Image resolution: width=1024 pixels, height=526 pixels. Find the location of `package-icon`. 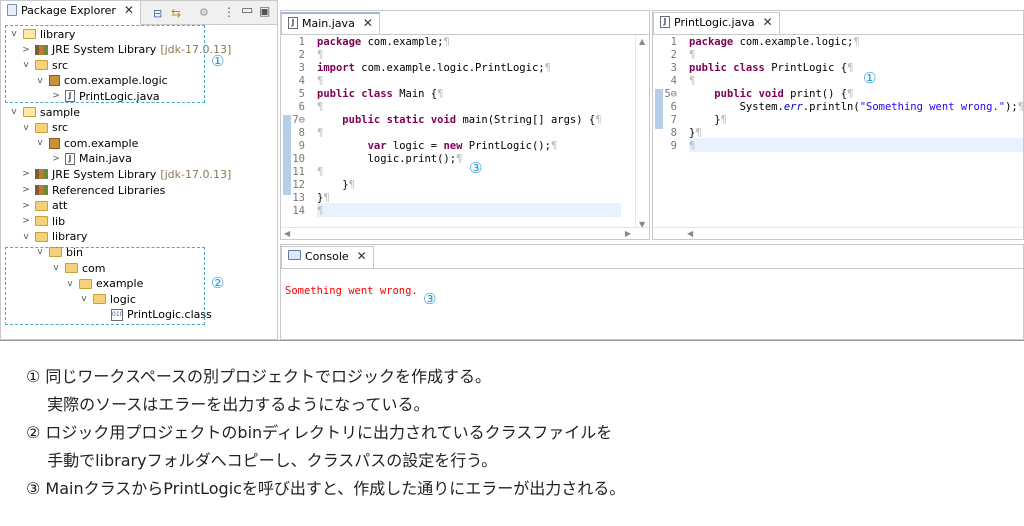

package-icon is located at coordinates (54, 143).